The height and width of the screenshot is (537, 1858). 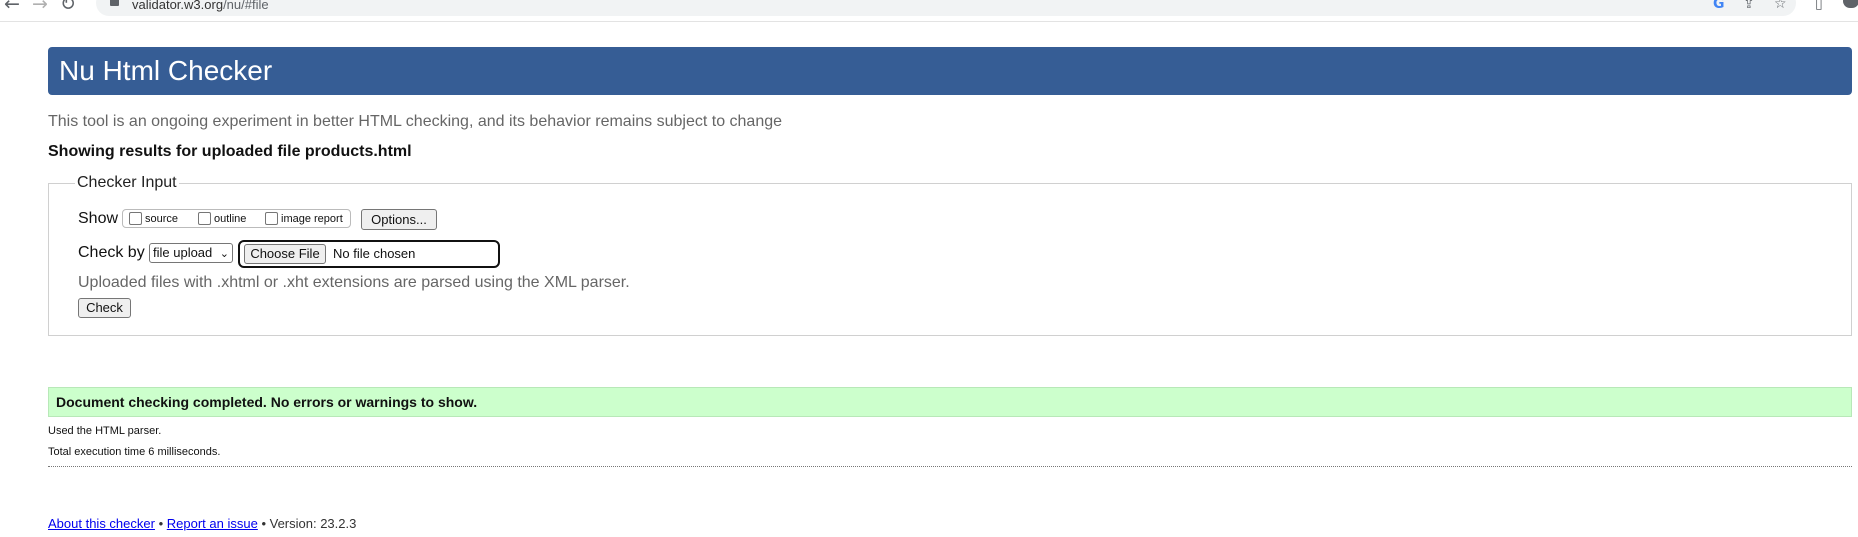 I want to click on fieldset-legend: Checker Input, so click(x=127, y=183).